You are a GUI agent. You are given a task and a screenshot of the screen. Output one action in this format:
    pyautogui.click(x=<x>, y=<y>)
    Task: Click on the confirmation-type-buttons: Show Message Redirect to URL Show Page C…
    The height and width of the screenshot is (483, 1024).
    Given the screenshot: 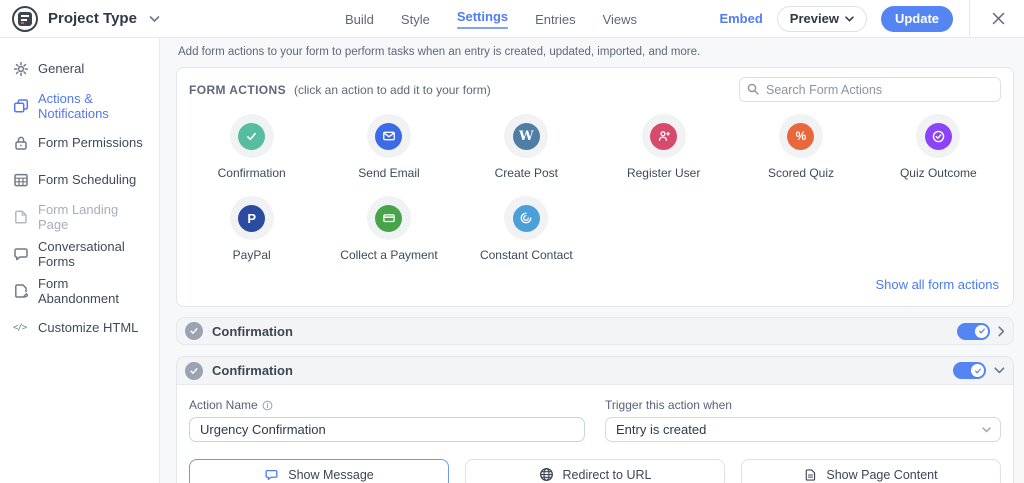 What is the action you would take?
    pyautogui.click(x=595, y=471)
    